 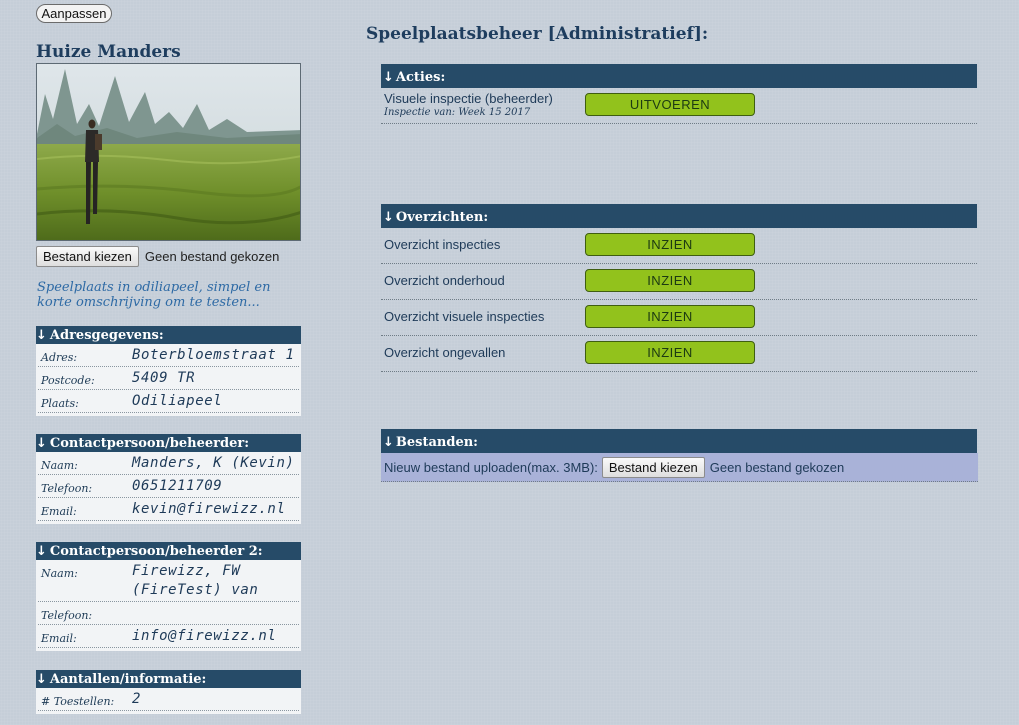 I want to click on execute-button: UITVOEREN, so click(x=670, y=104).